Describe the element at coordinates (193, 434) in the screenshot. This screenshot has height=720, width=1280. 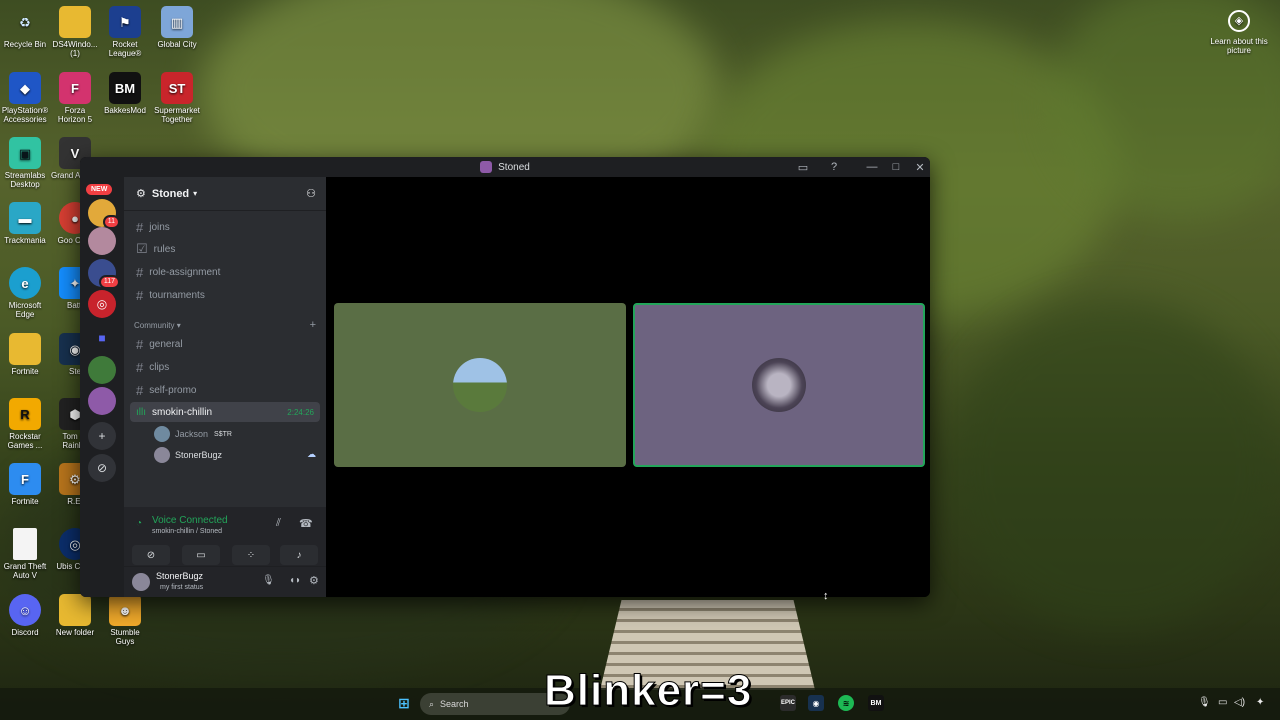
I see `voice-user-jackson: Jackson S$TR` at that location.